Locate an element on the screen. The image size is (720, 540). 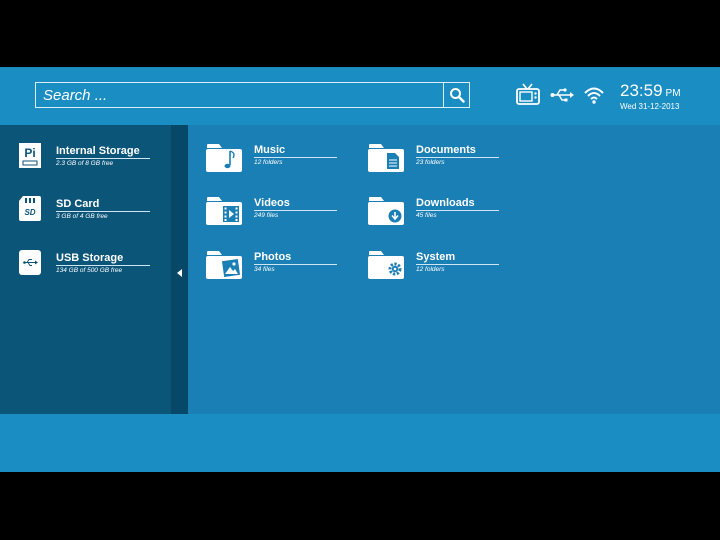
search-input is located at coordinates (239, 95).